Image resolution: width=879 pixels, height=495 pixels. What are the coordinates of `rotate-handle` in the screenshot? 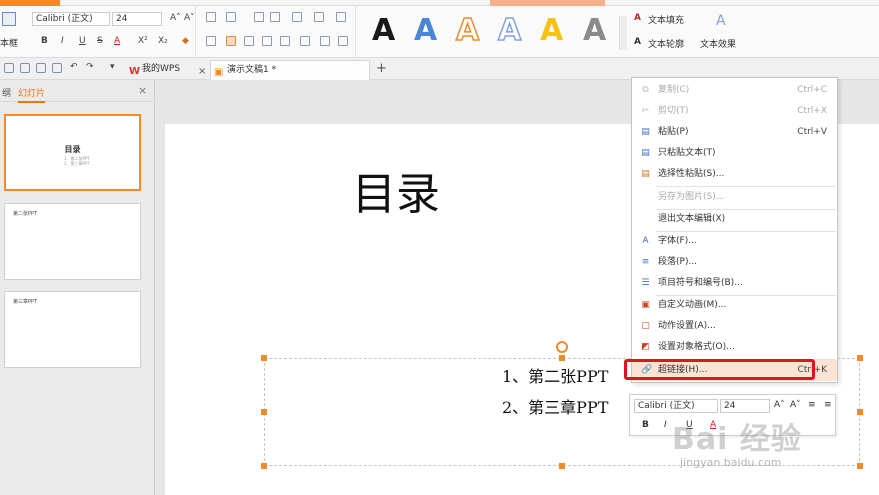 It's located at (562, 347).